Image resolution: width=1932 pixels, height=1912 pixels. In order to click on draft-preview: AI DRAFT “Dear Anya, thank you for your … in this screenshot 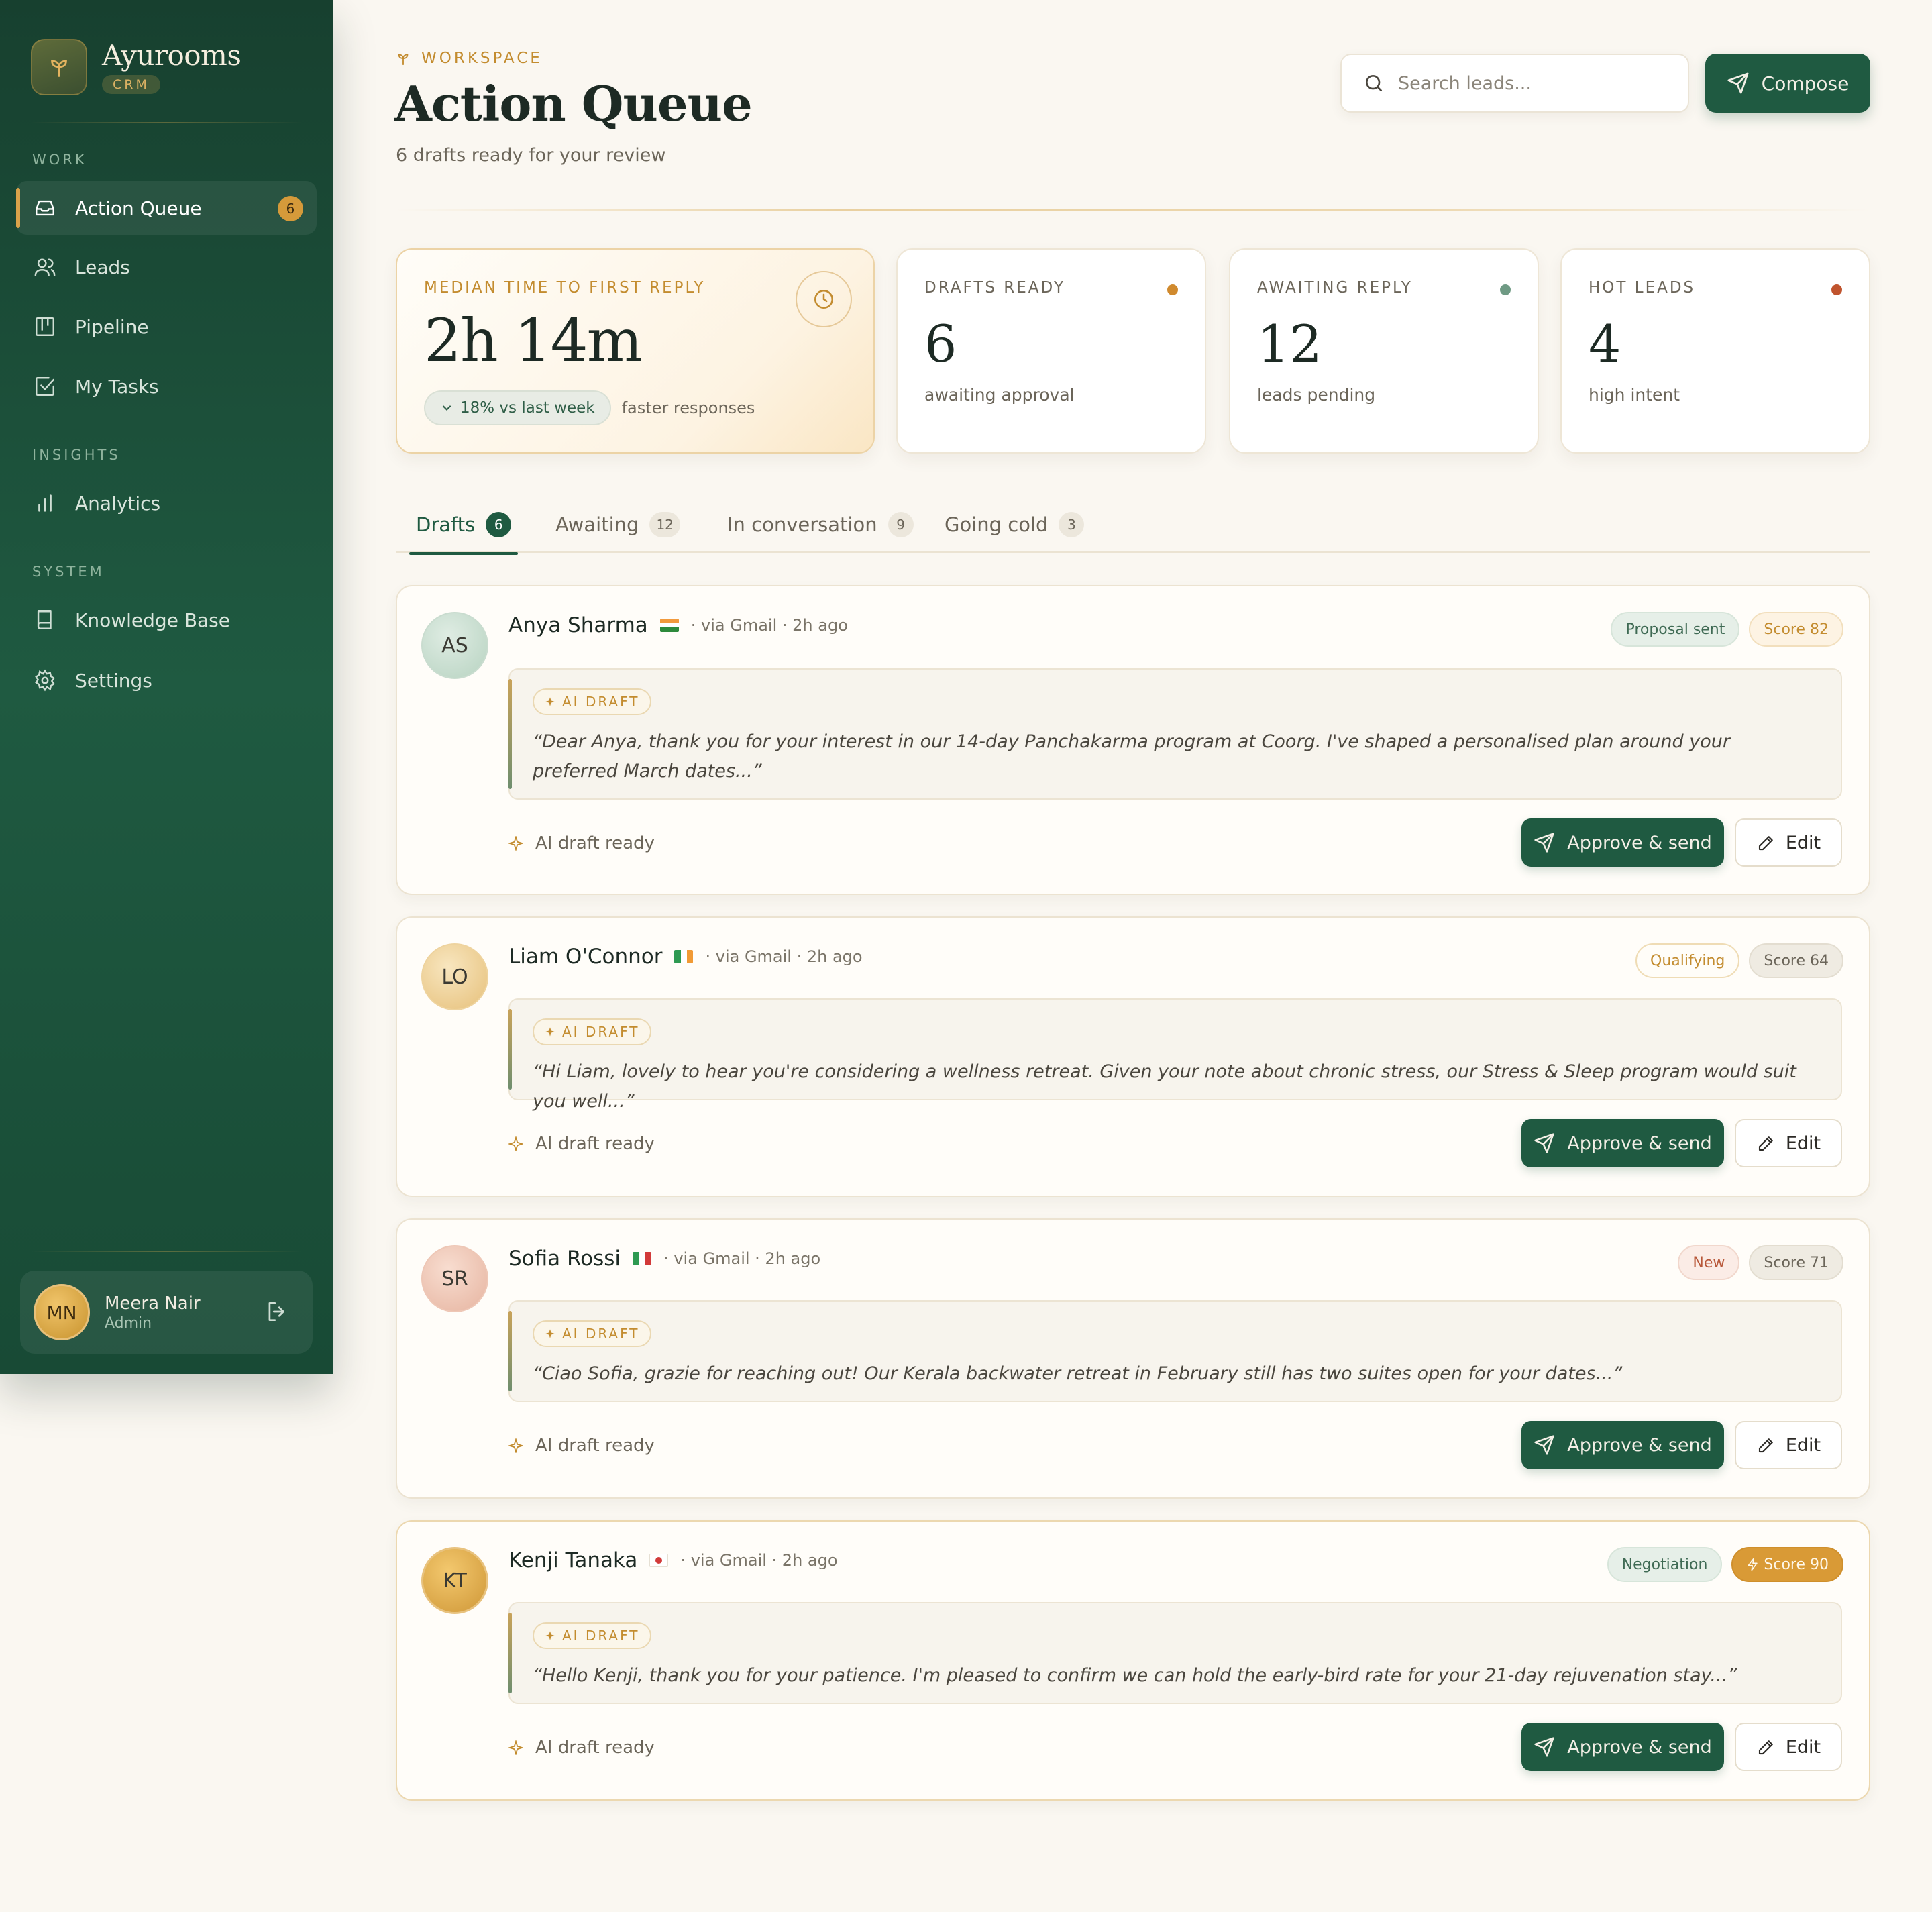, I will do `click(1175, 734)`.